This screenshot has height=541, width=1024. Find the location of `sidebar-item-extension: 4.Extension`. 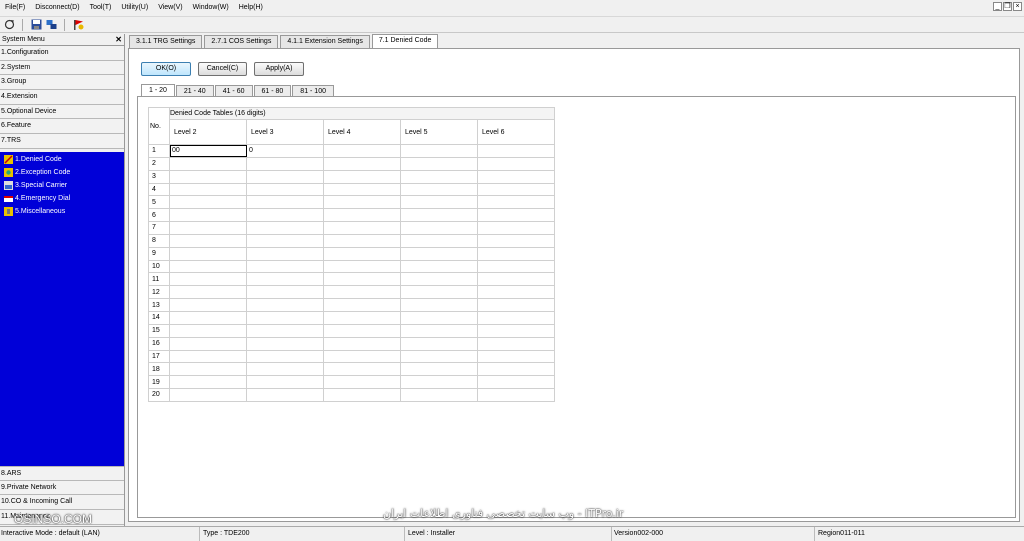

sidebar-item-extension: 4.Extension is located at coordinates (62, 97).